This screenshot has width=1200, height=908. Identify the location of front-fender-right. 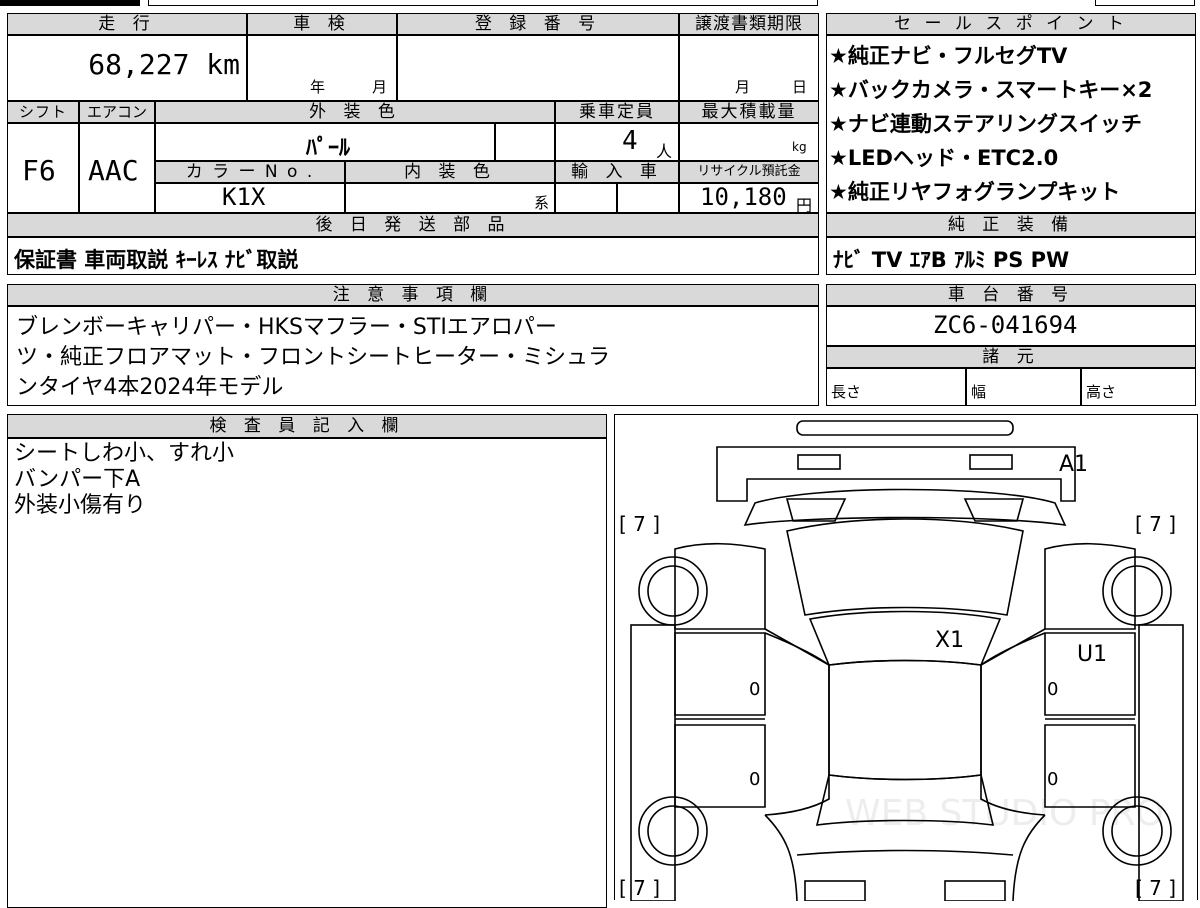
(1090, 586).